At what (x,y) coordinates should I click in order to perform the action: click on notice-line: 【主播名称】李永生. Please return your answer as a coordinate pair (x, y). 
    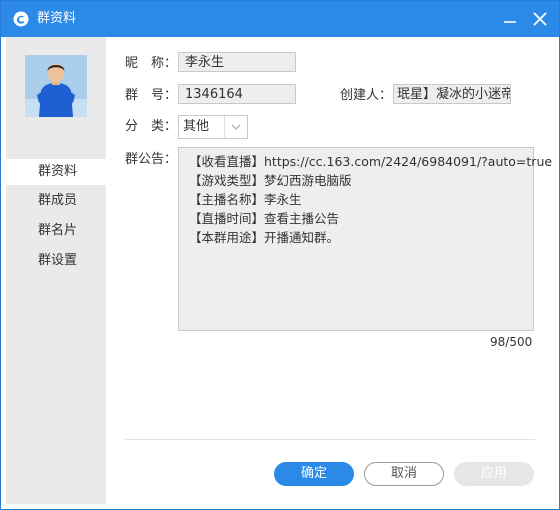
    Looking at the image, I should click on (245, 199).